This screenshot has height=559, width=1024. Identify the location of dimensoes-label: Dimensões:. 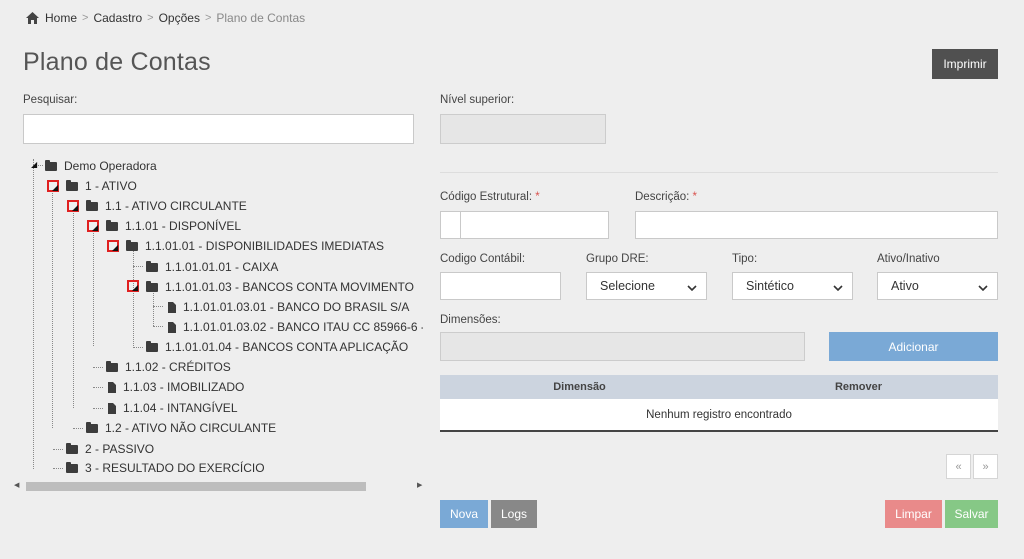
(470, 320).